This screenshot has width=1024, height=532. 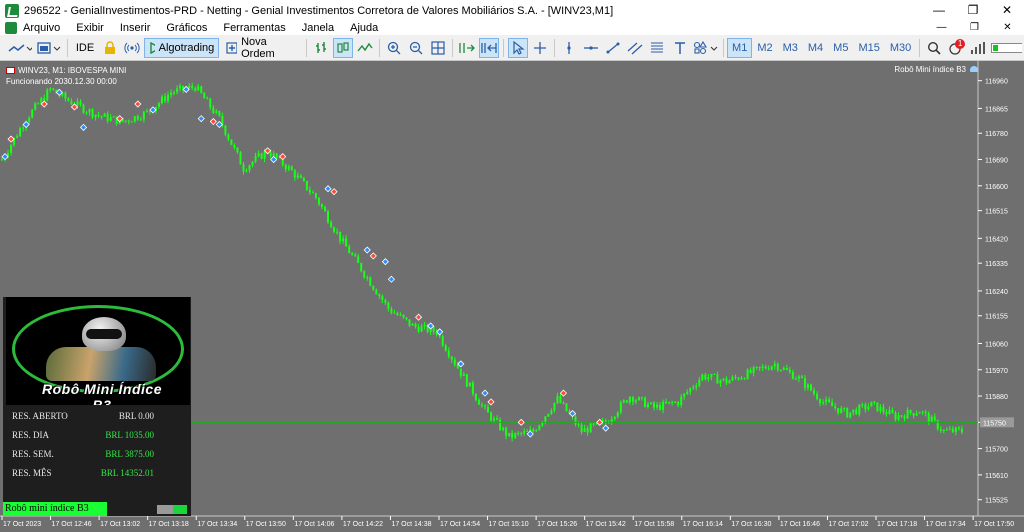 I want to click on lock-button, so click(x=110, y=48).